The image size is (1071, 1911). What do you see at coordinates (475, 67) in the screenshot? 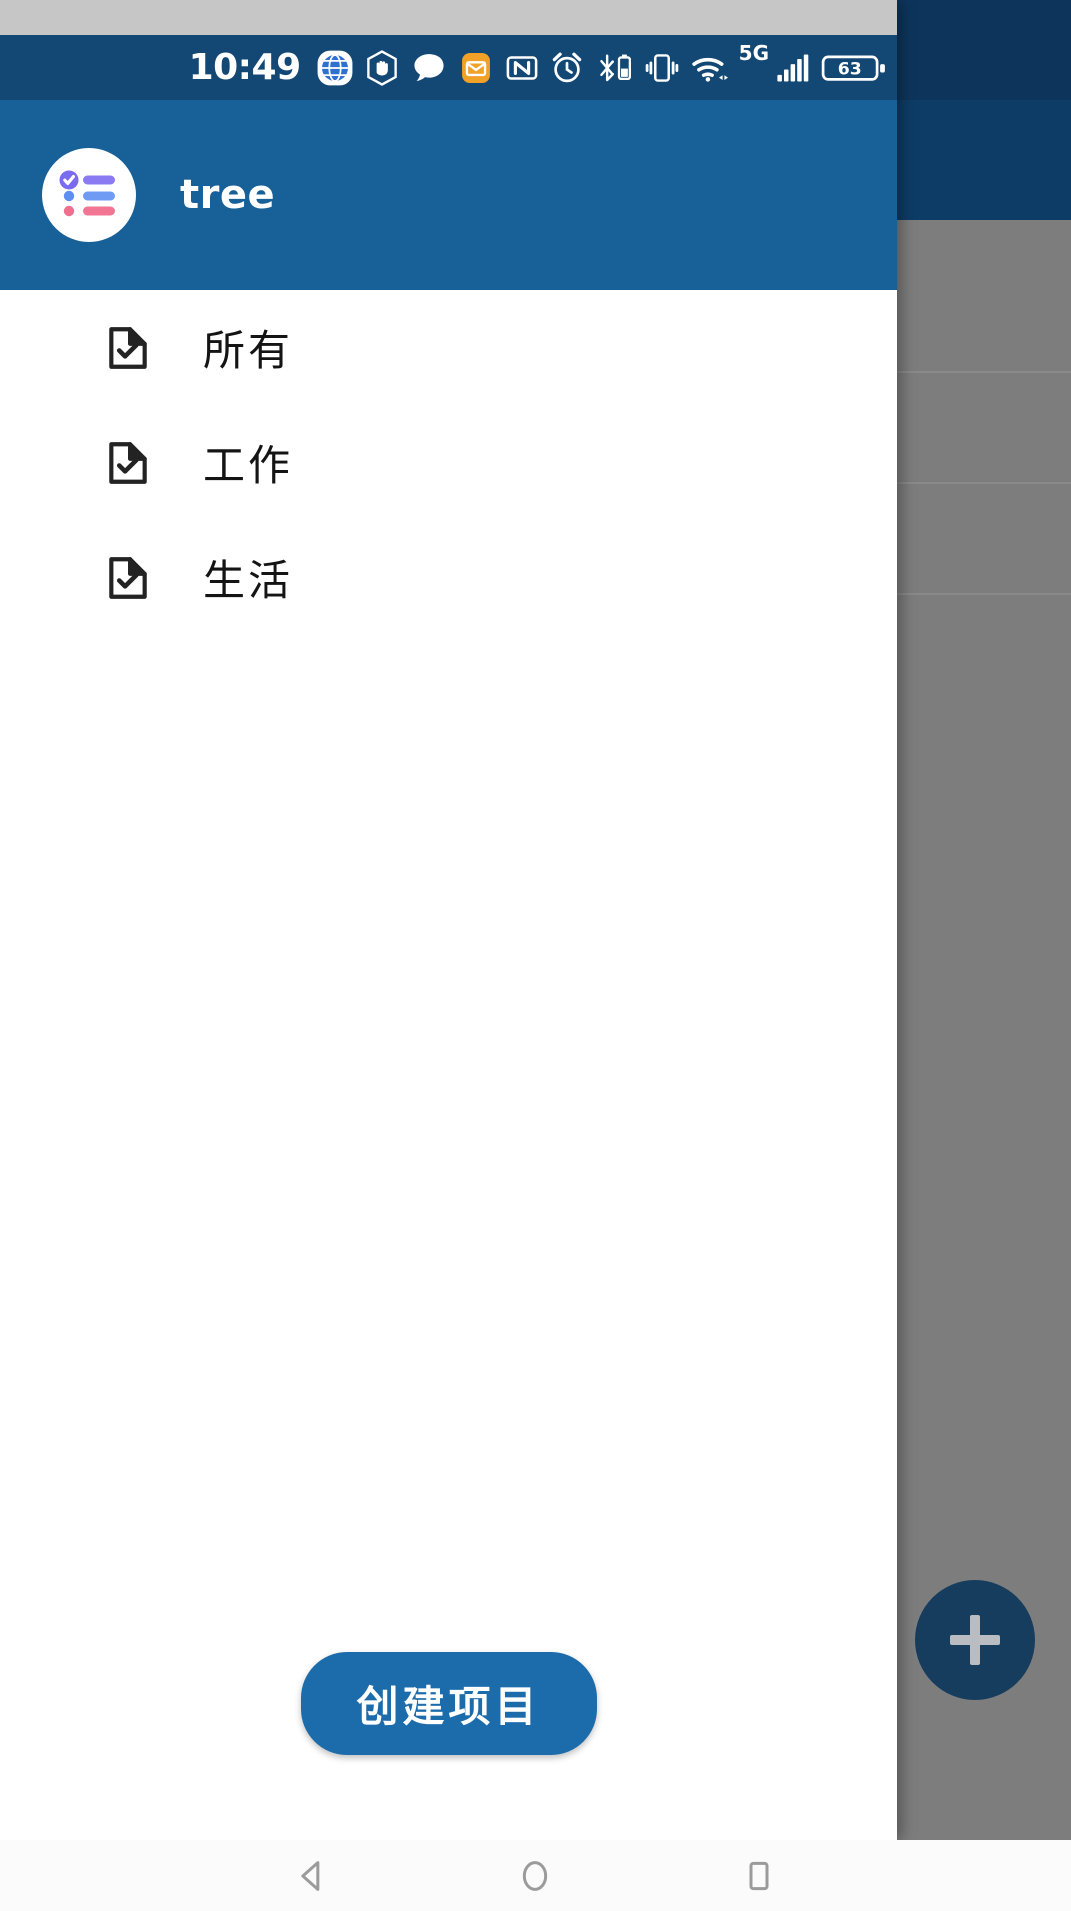
I see `email-icon` at bounding box center [475, 67].